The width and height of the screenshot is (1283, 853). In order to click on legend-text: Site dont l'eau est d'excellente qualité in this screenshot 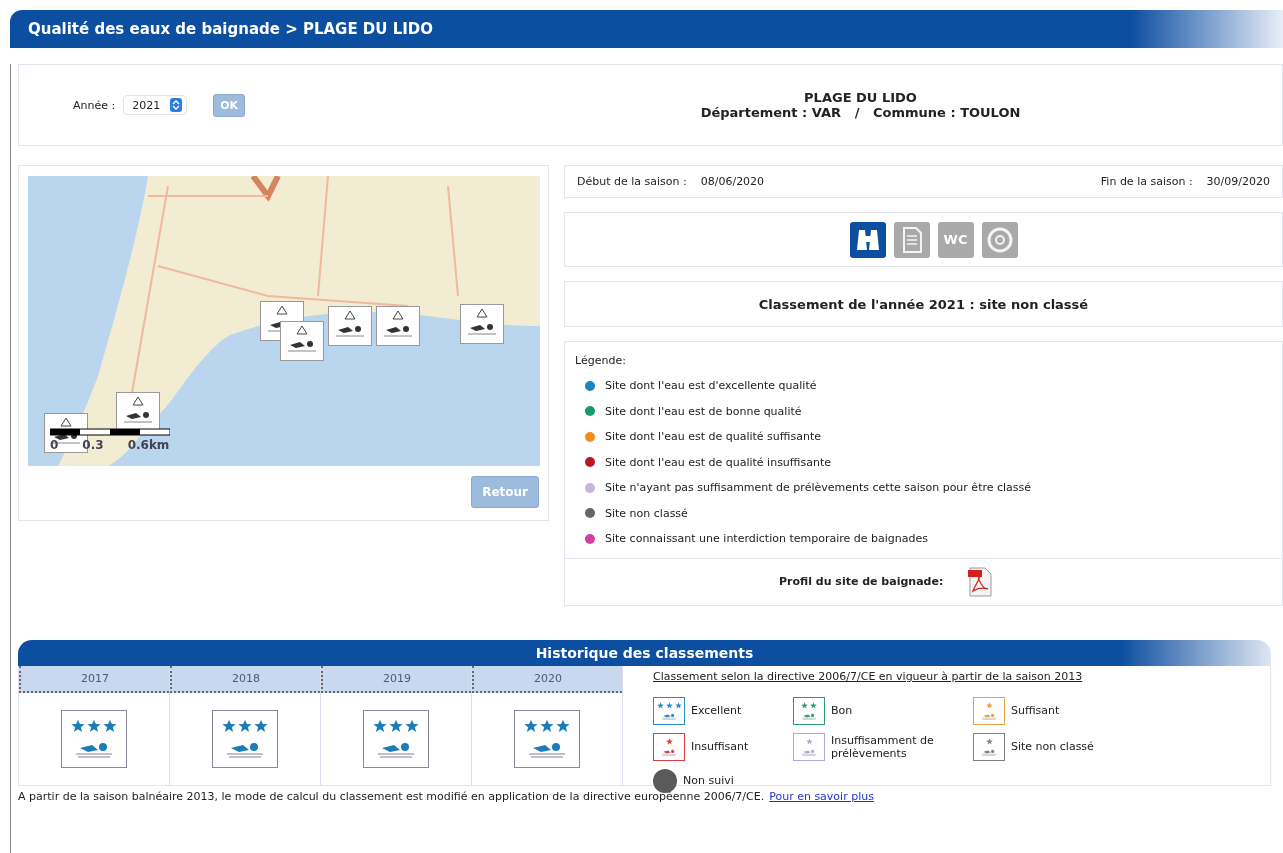, I will do `click(711, 386)`.